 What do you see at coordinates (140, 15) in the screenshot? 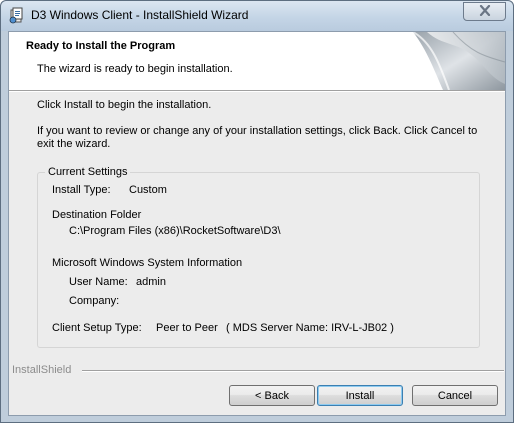
I see `window-title: D3 Windows Client - InstallShield Wizard` at bounding box center [140, 15].